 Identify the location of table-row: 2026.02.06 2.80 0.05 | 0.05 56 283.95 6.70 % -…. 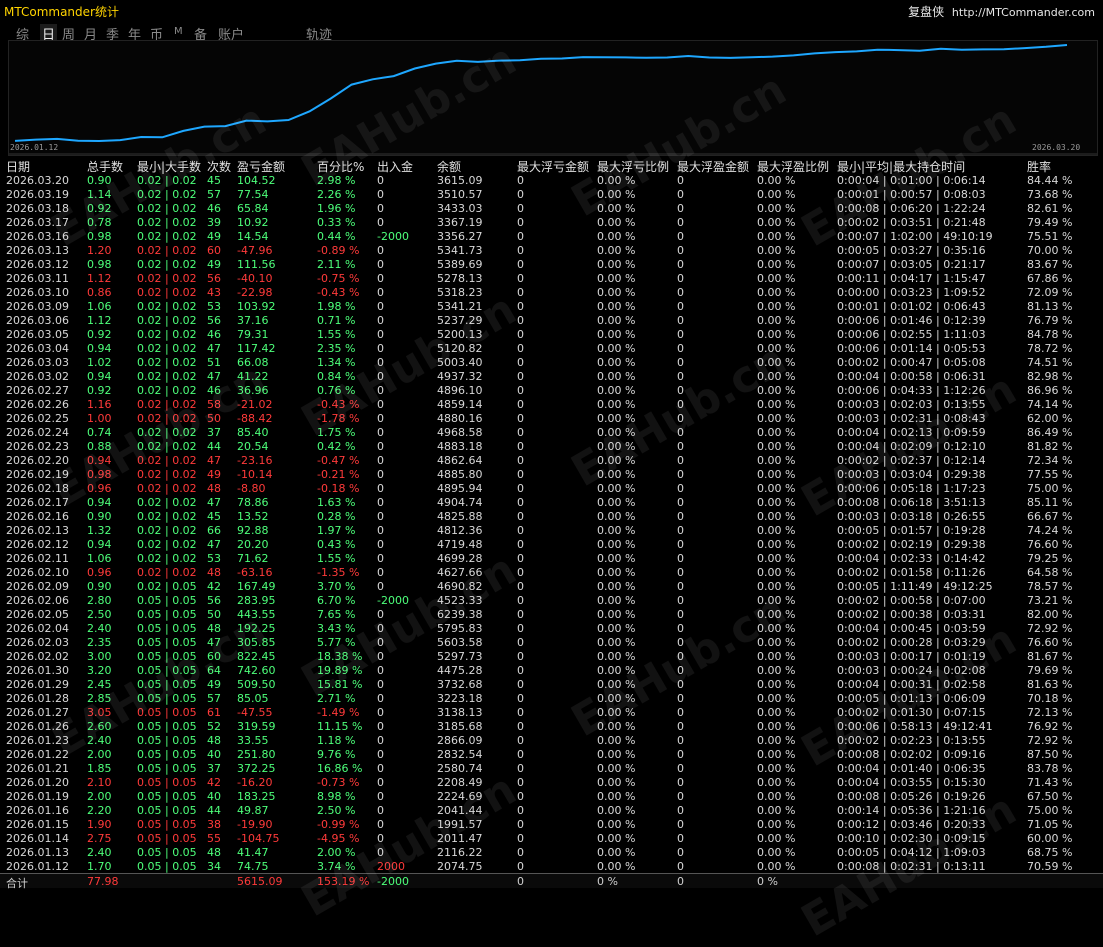
(551, 600).